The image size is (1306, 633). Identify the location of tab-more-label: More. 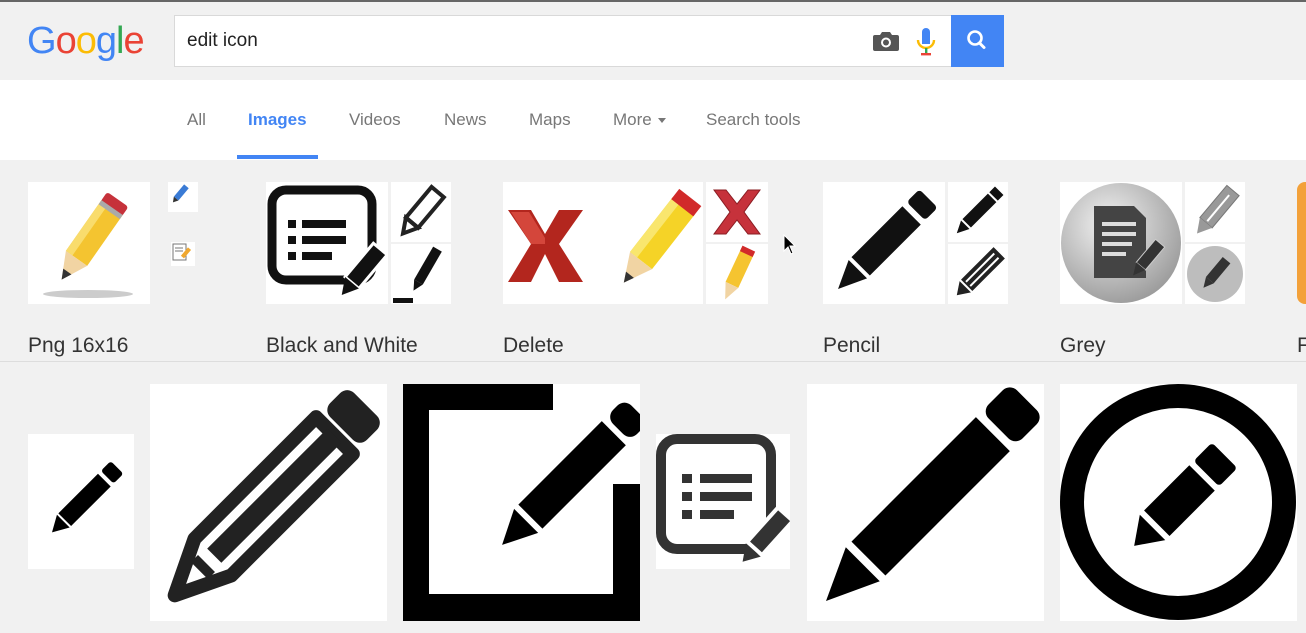
(632, 119).